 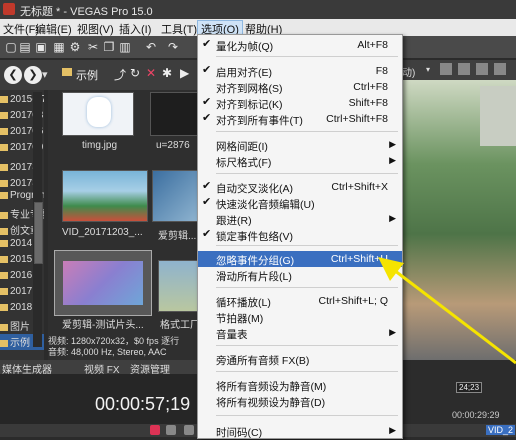 What do you see at coordinates (244, 73) in the screenshot?
I see `menu-item-label: 启用对齐(E)` at bounding box center [244, 73].